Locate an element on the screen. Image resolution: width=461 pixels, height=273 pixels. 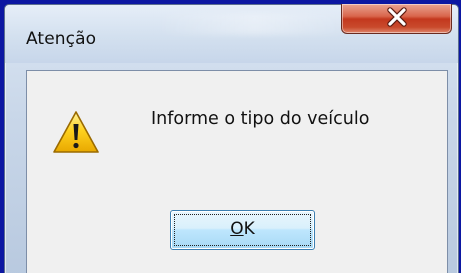
title-bar-glass-reflection is located at coordinates (255, 24).